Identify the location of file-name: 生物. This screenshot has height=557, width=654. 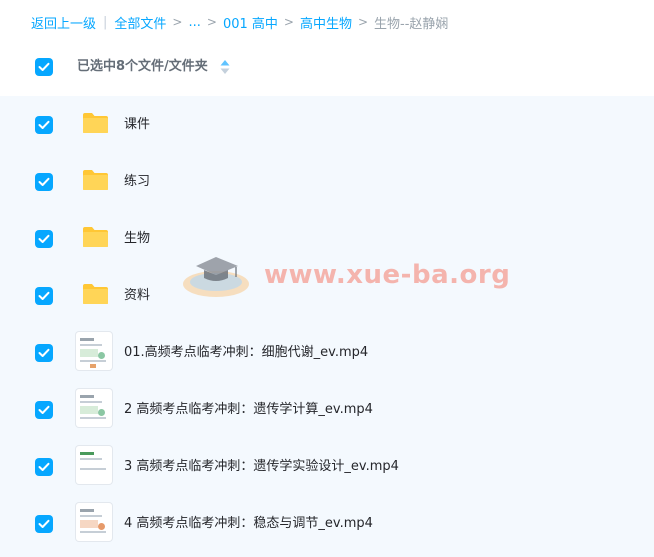
(137, 239).